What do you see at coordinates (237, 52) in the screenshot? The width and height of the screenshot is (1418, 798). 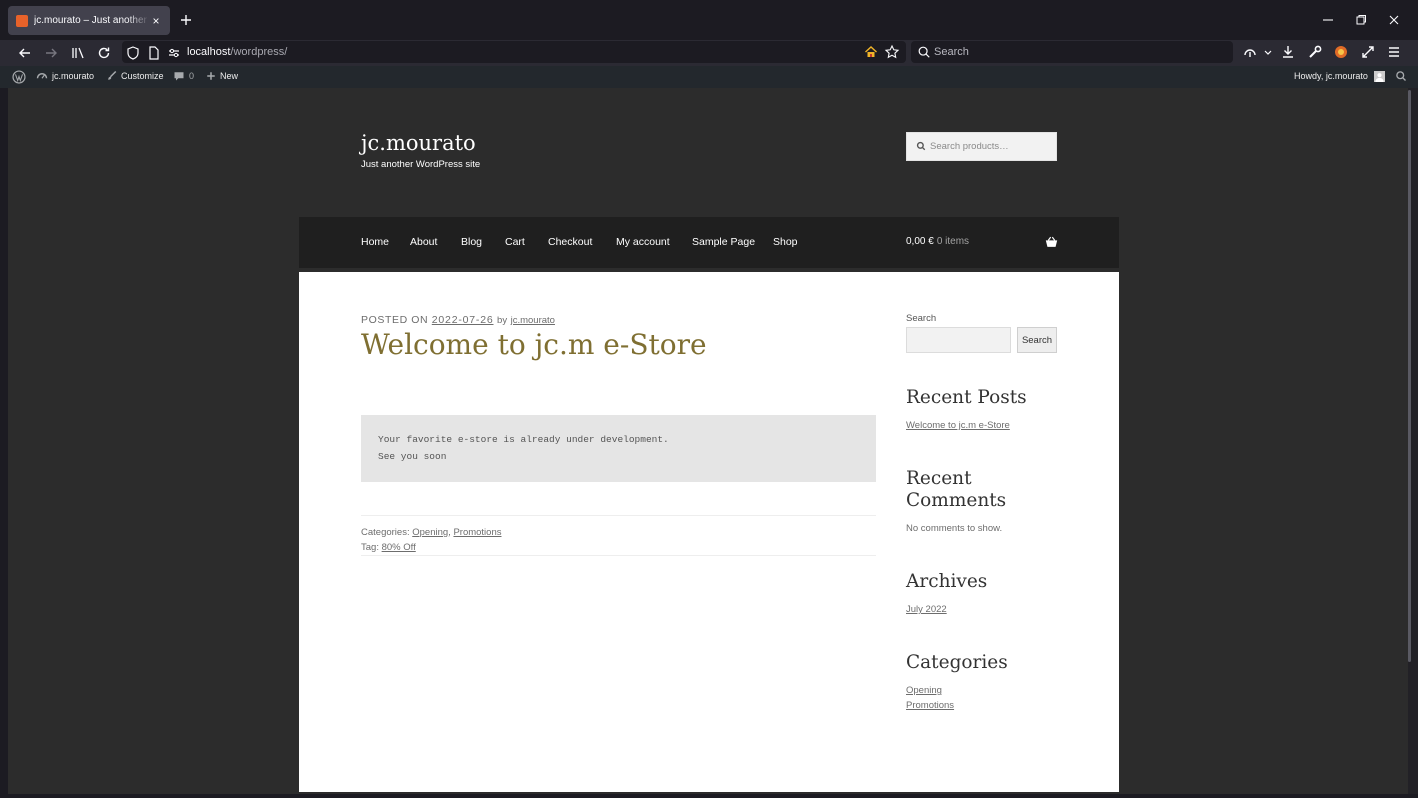 I see `url-text: localhost/wordpress/` at bounding box center [237, 52].